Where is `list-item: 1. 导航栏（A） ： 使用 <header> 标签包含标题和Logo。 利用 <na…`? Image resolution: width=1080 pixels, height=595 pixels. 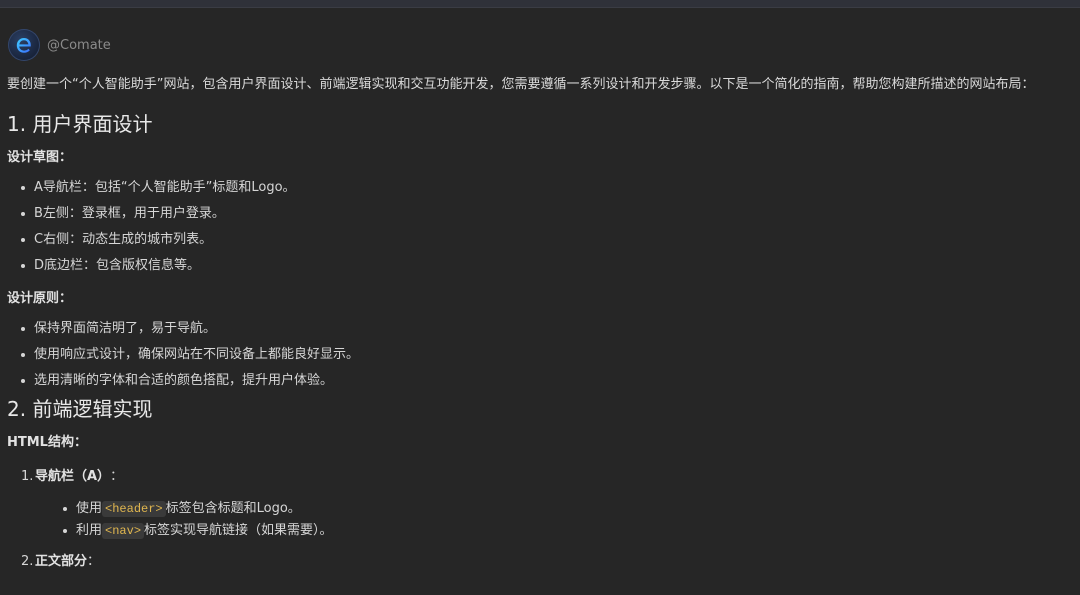 list-item: 1. 导航栏（A） ： 使用 <header> 标签包含标题和Logo。 利用 <na… is located at coordinates (550, 504).